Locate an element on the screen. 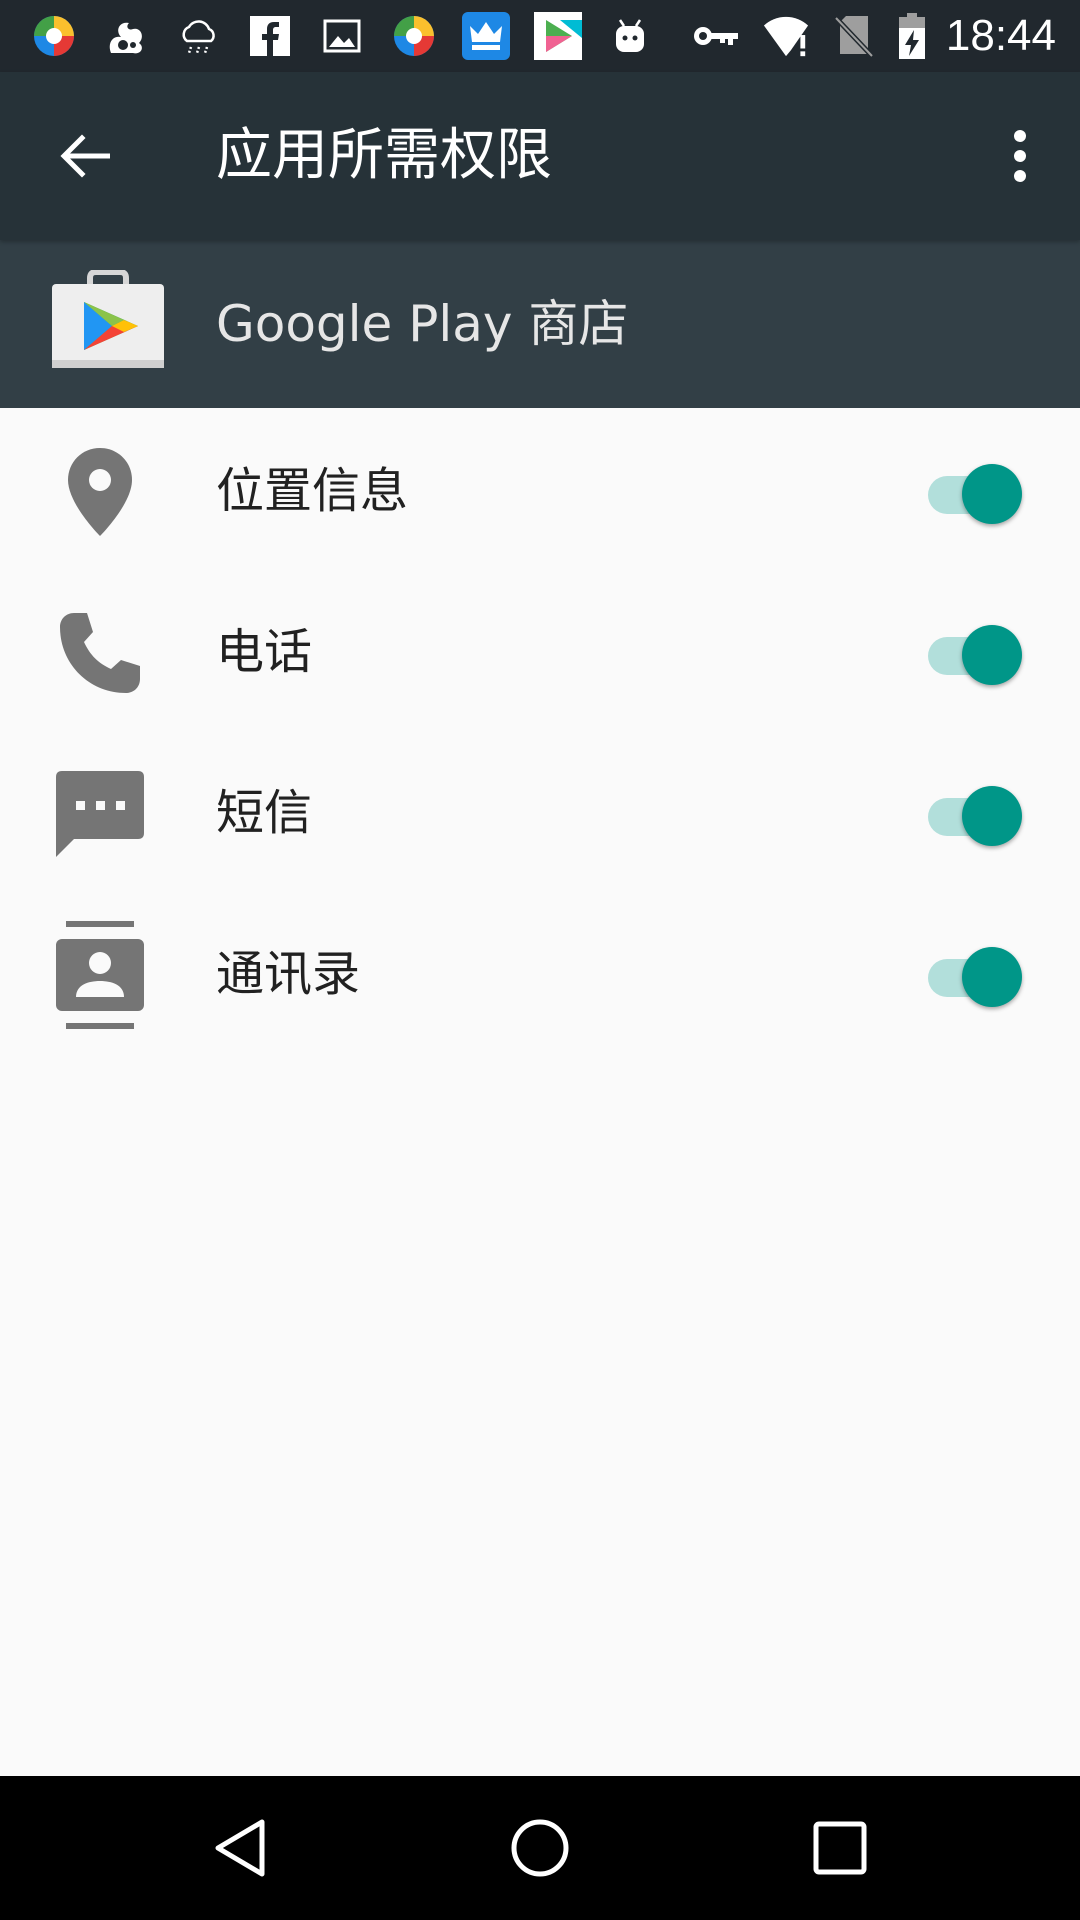  wifi-alert-icon is located at coordinates (786, 36).